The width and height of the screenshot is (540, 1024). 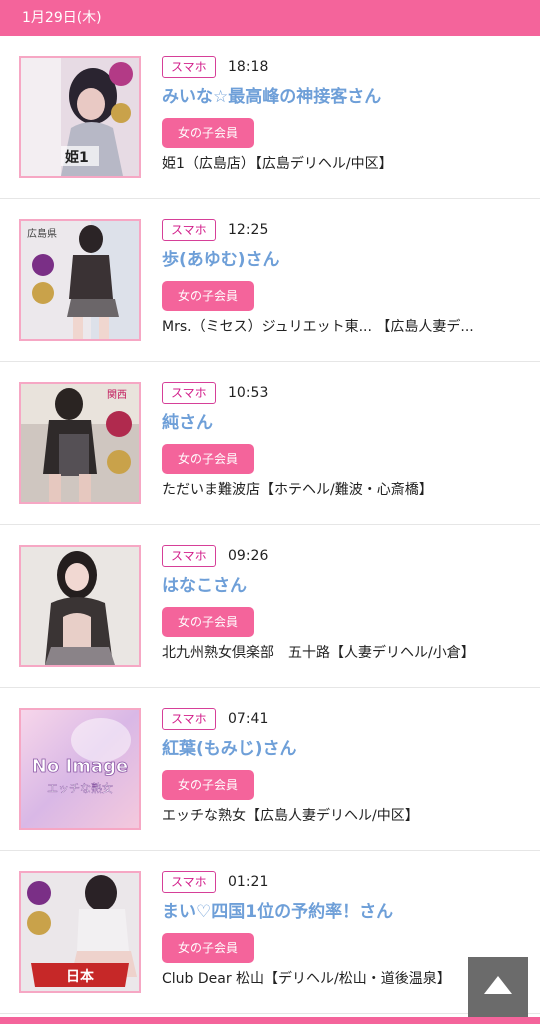 What do you see at coordinates (117, 395) in the screenshot?
I see `svg-text: 関西` at bounding box center [117, 395].